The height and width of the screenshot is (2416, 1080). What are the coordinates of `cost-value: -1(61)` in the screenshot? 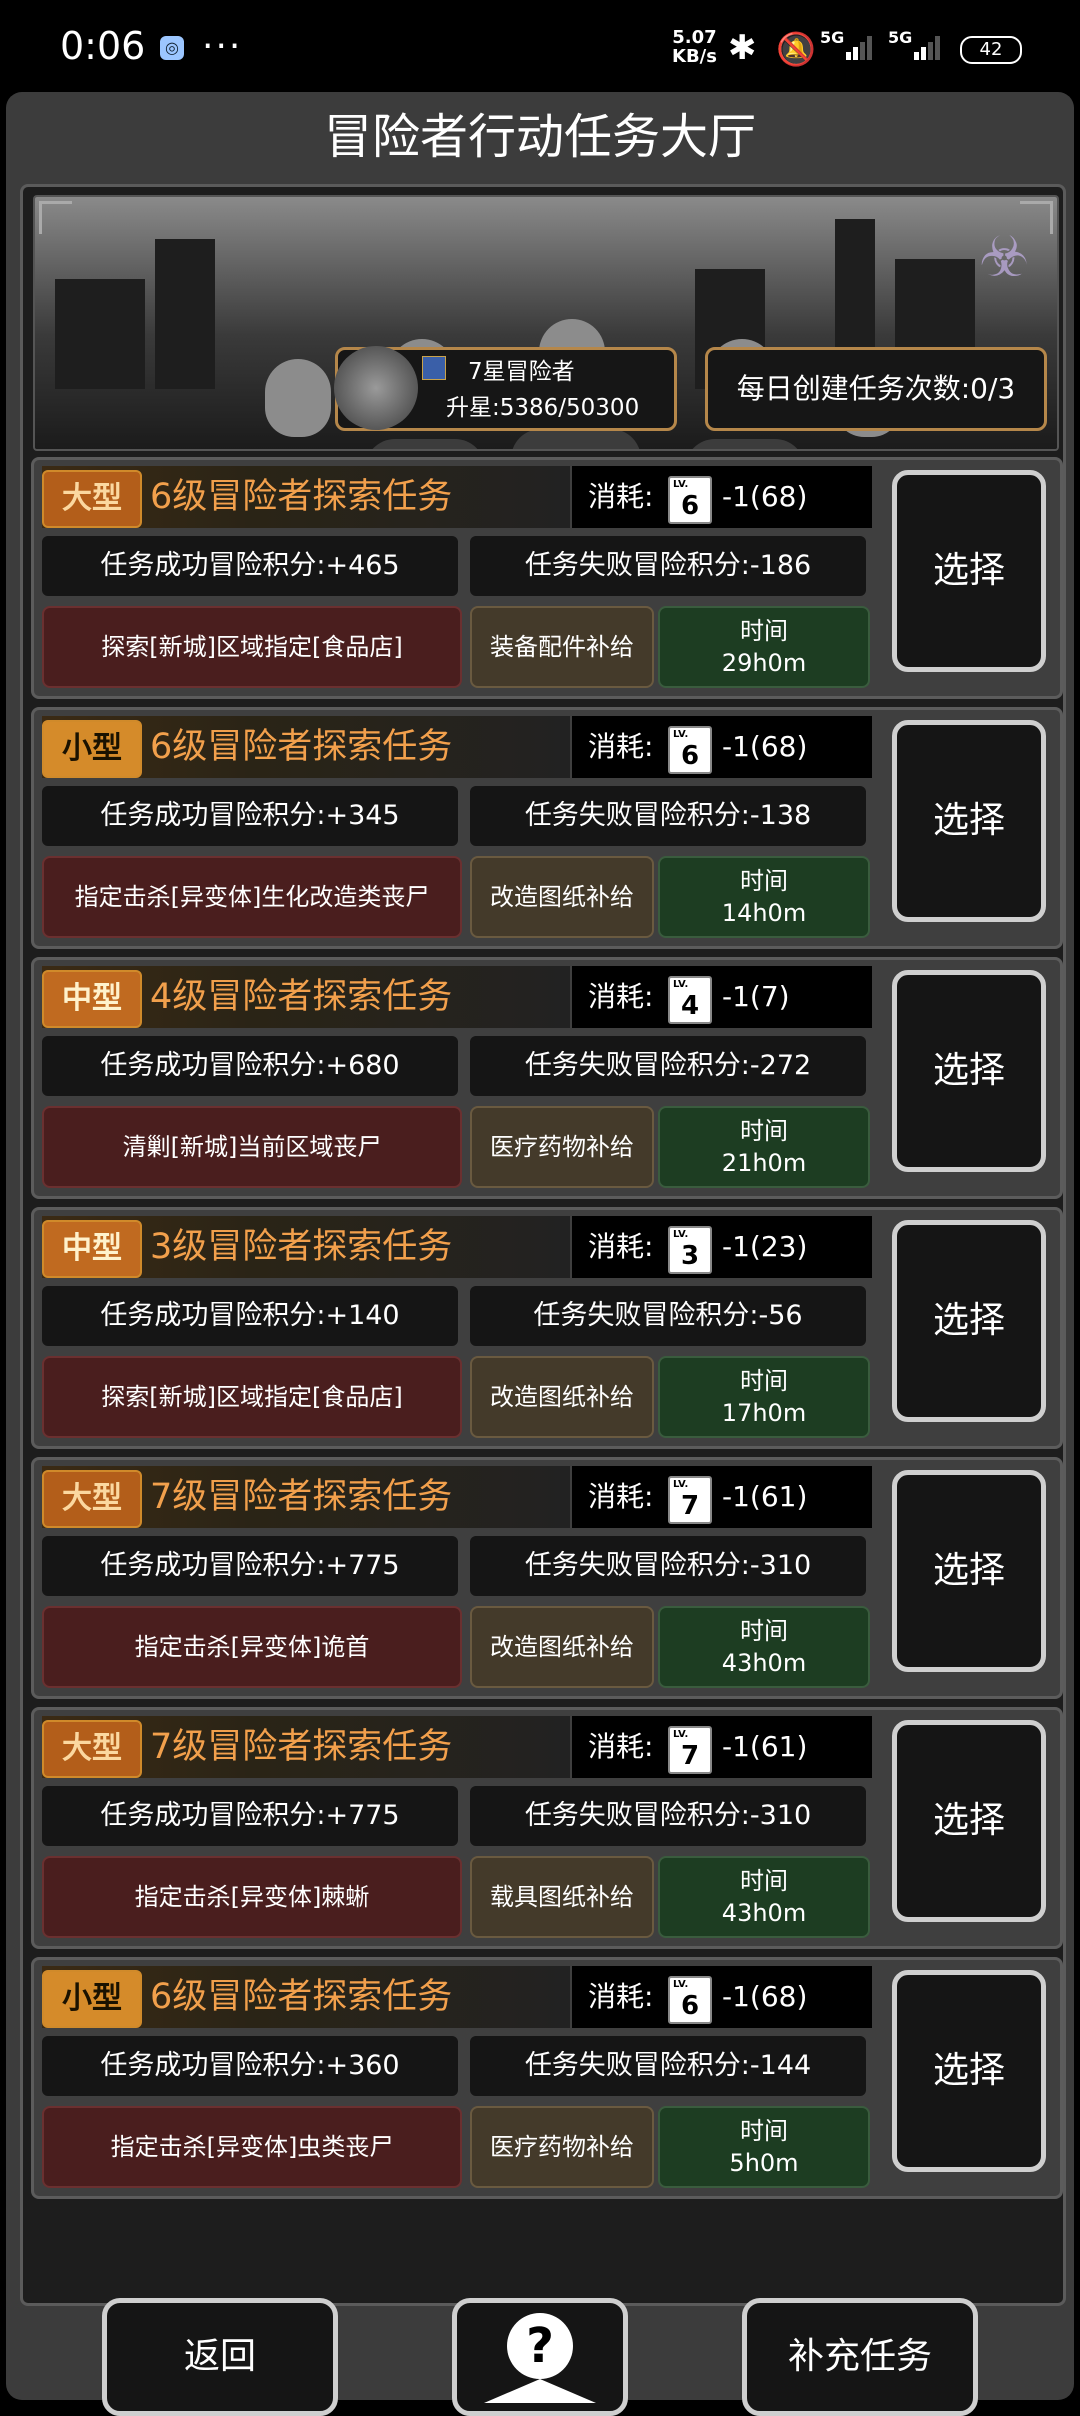 It's located at (765, 1746).